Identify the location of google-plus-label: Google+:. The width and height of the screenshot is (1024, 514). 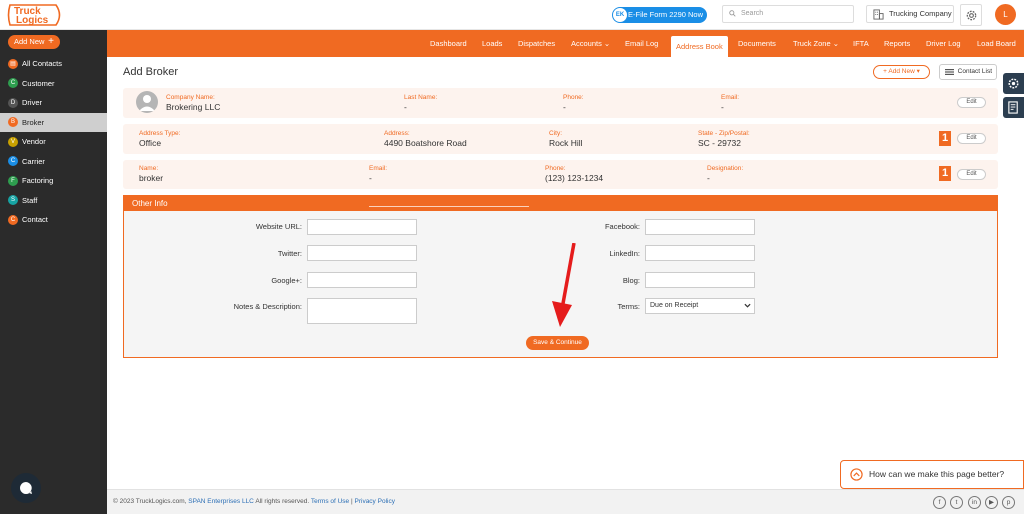
(286, 280).